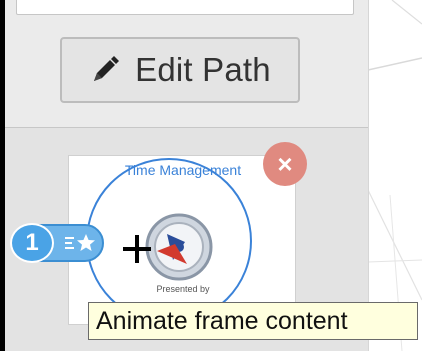  I want to click on star-animation-icon, so click(80, 243).